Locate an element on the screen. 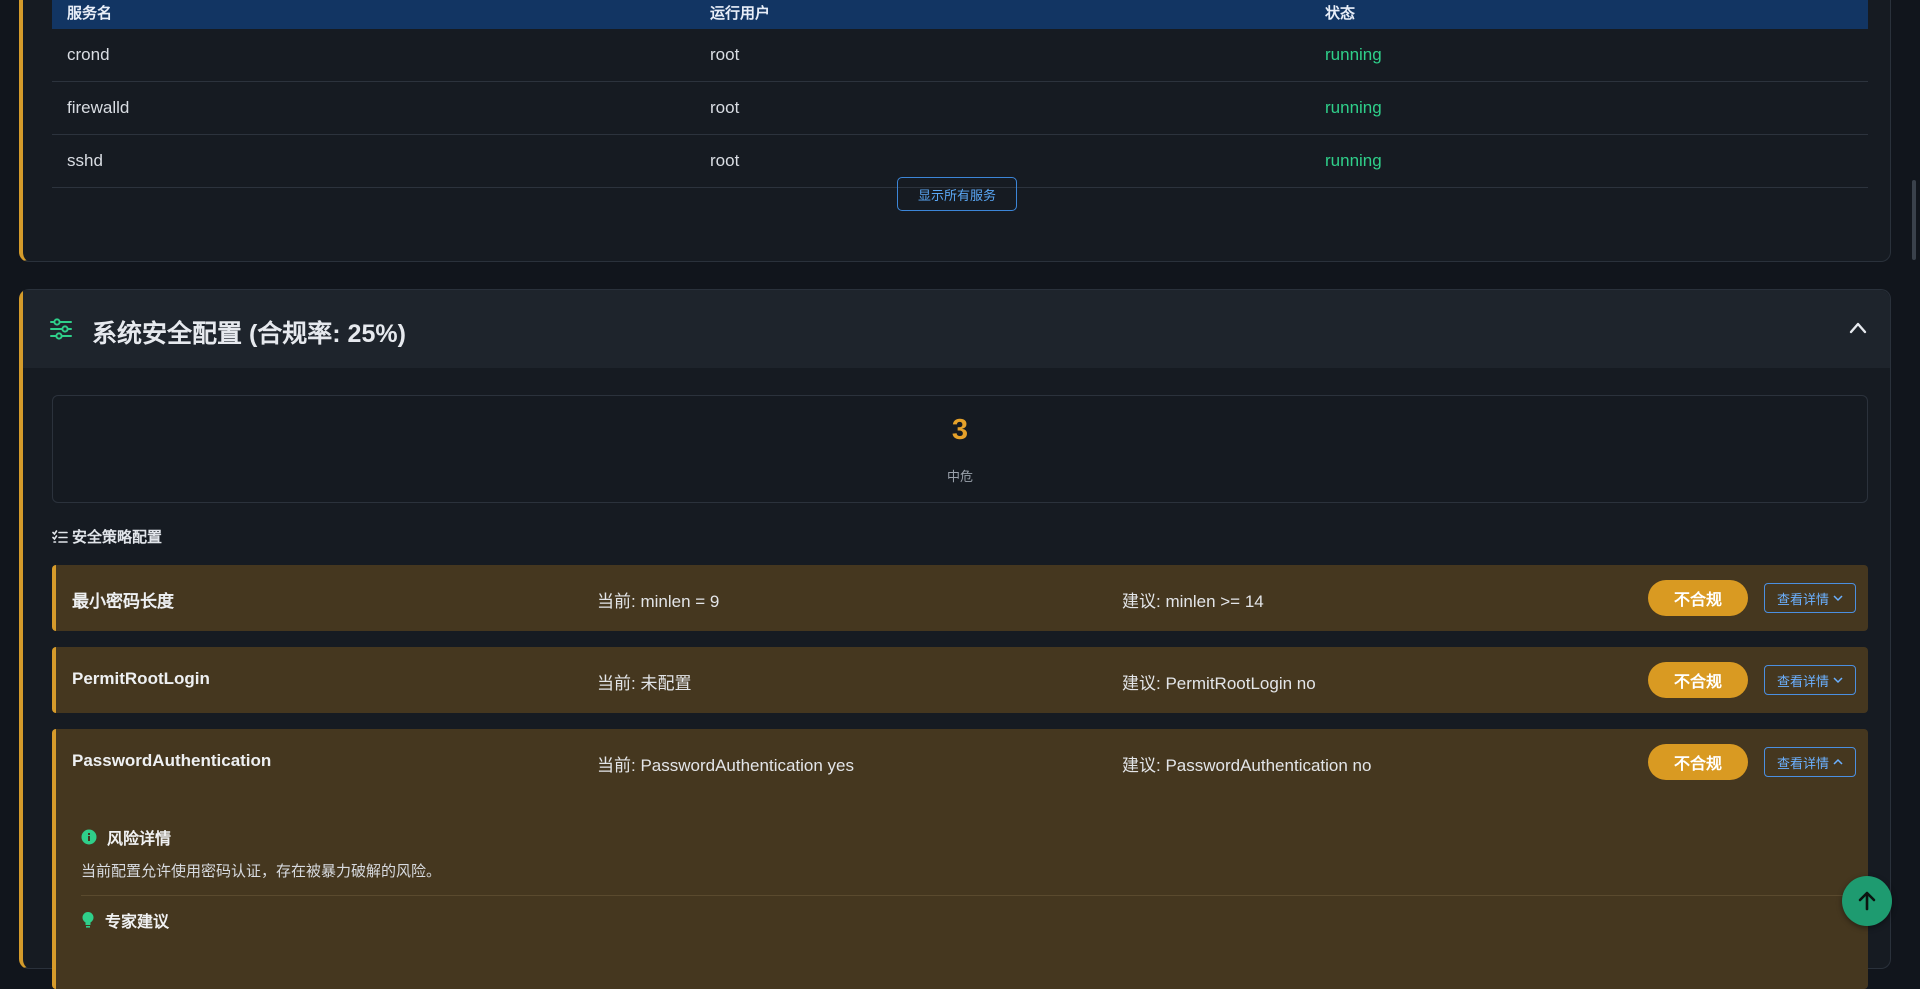 The width and height of the screenshot is (1920, 989). risk-detail-title: 风险详情 is located at coordinates (139, 839).